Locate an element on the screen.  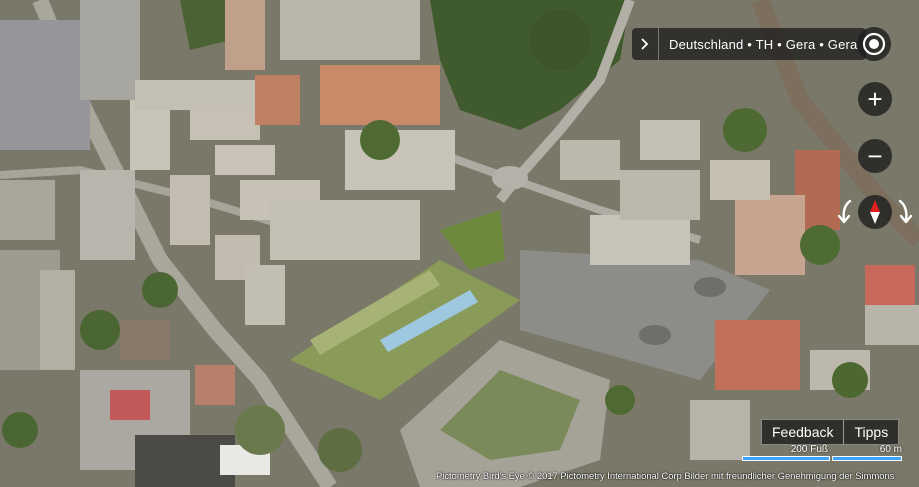
tipps-button: Tipps is located at coordinates (871, 432).